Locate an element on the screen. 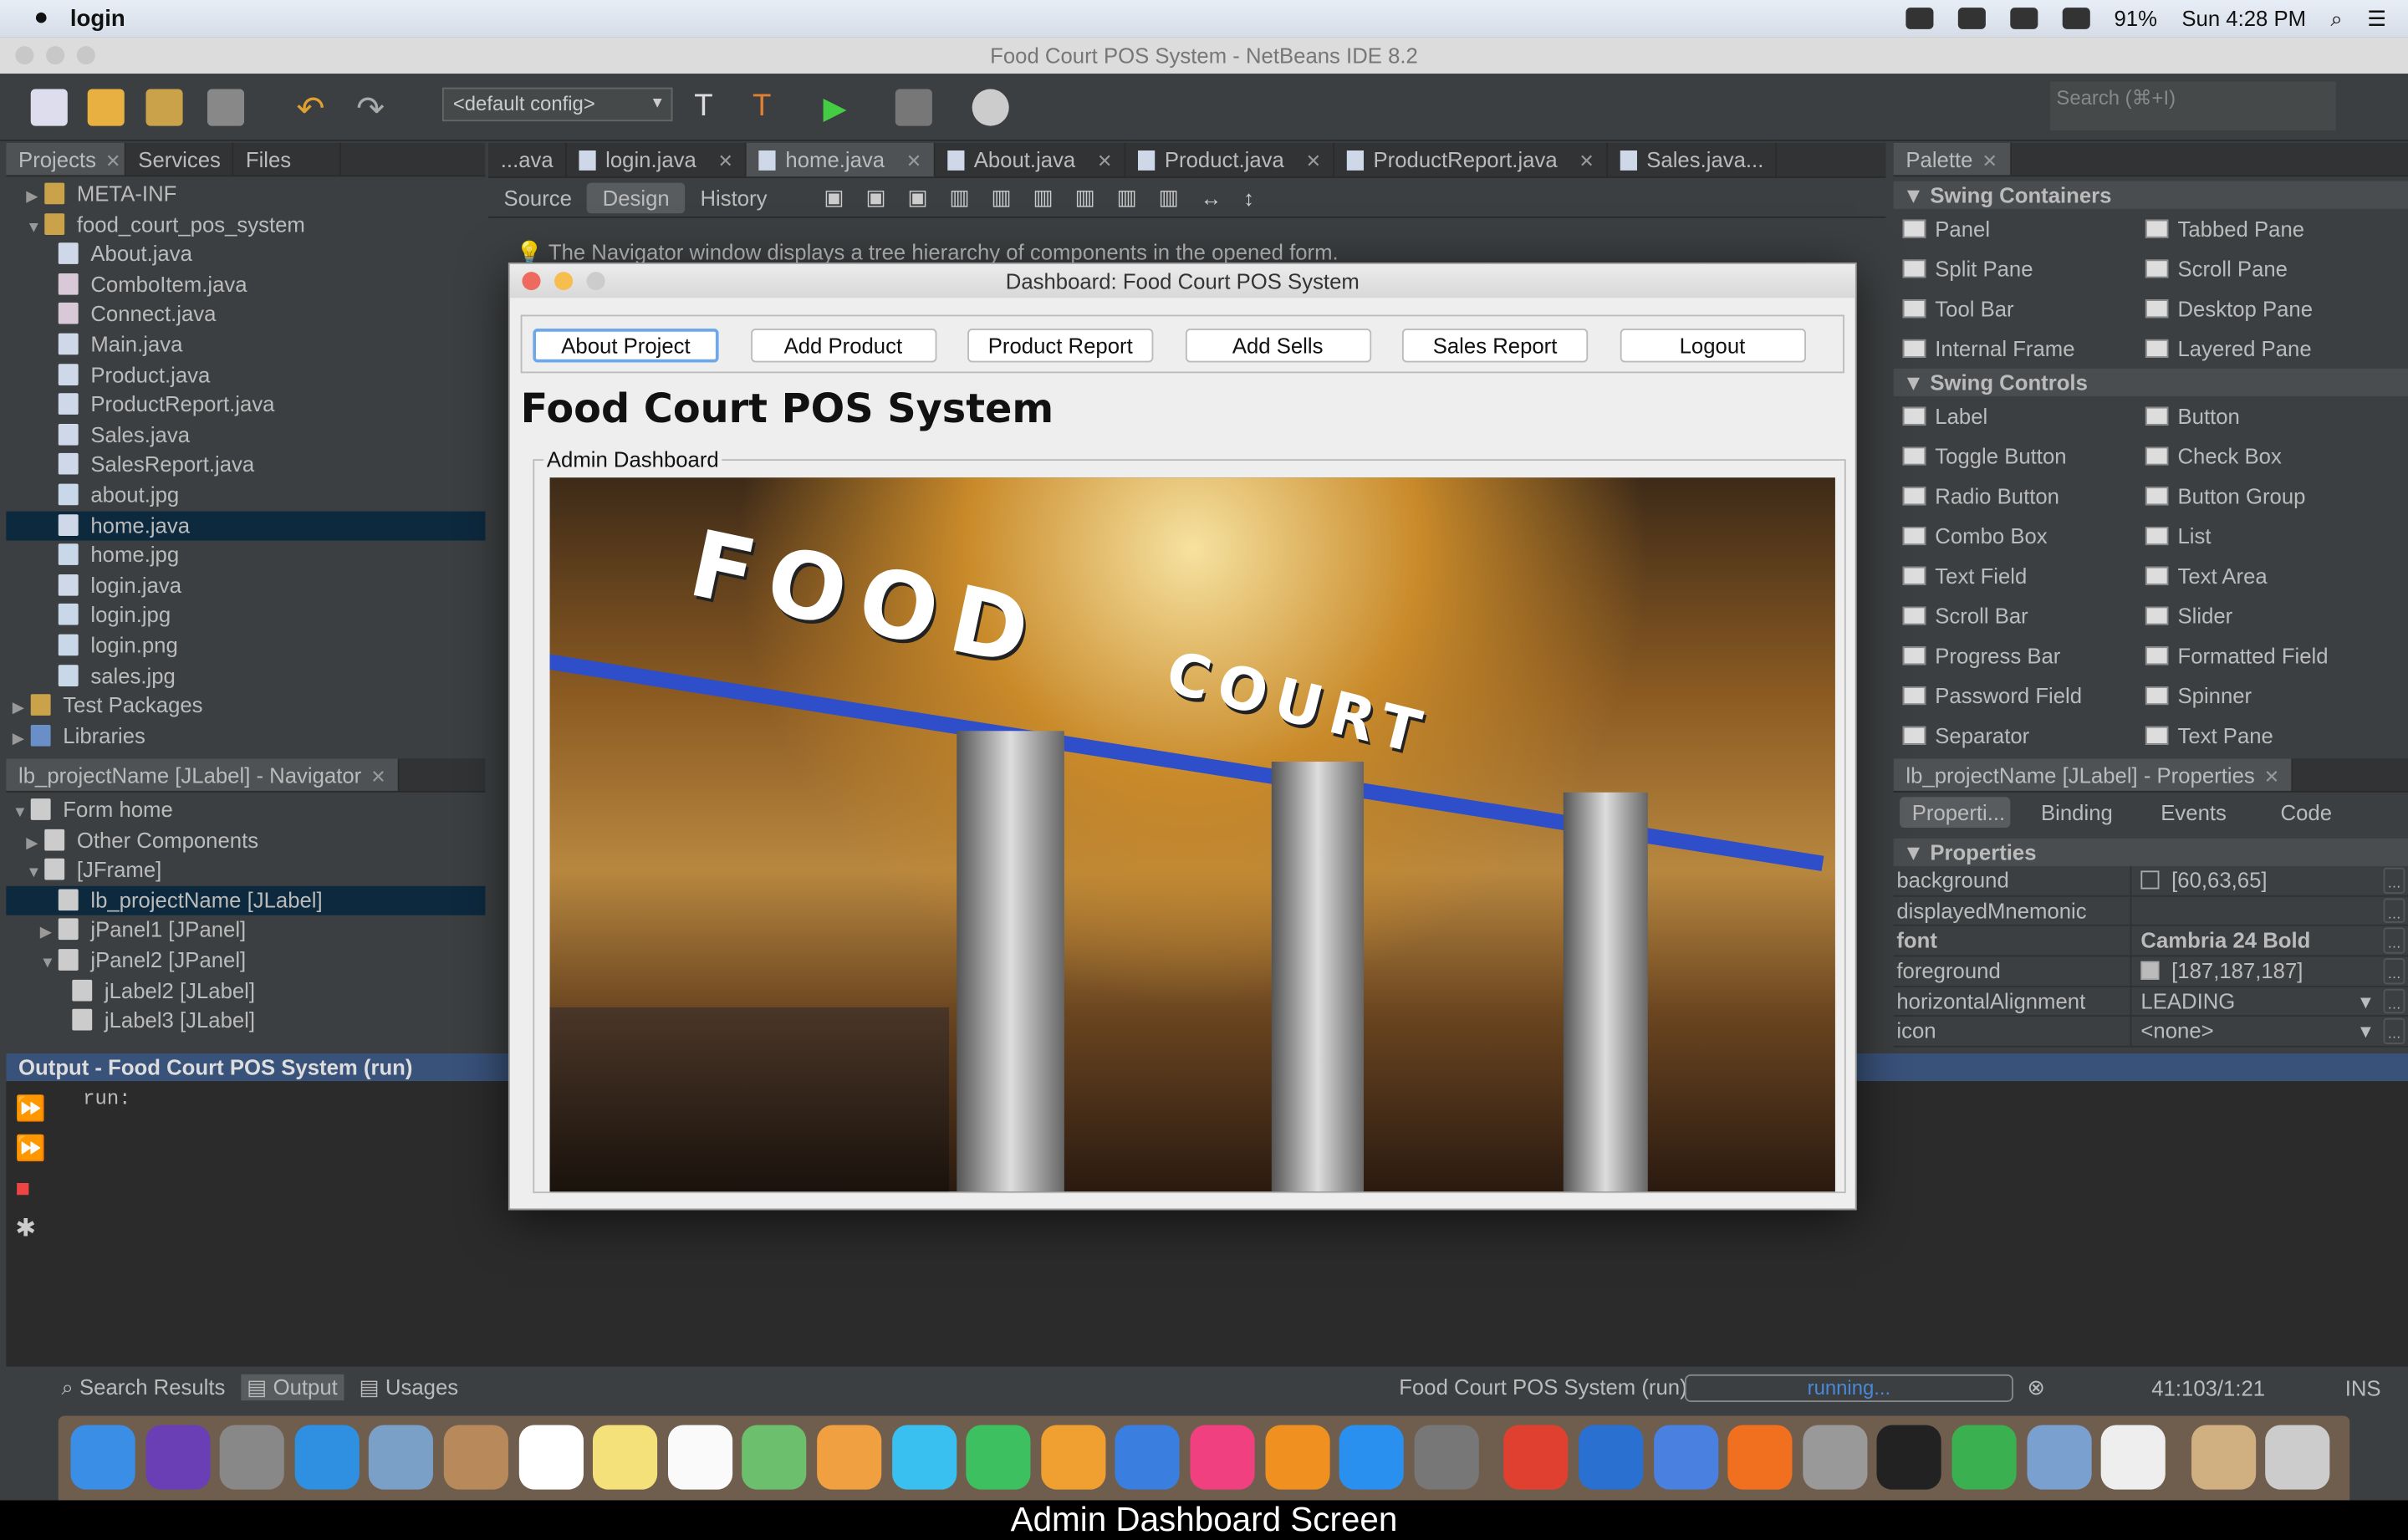  palette-item-check-box: Check Box is located at coordinates (2267, 457).